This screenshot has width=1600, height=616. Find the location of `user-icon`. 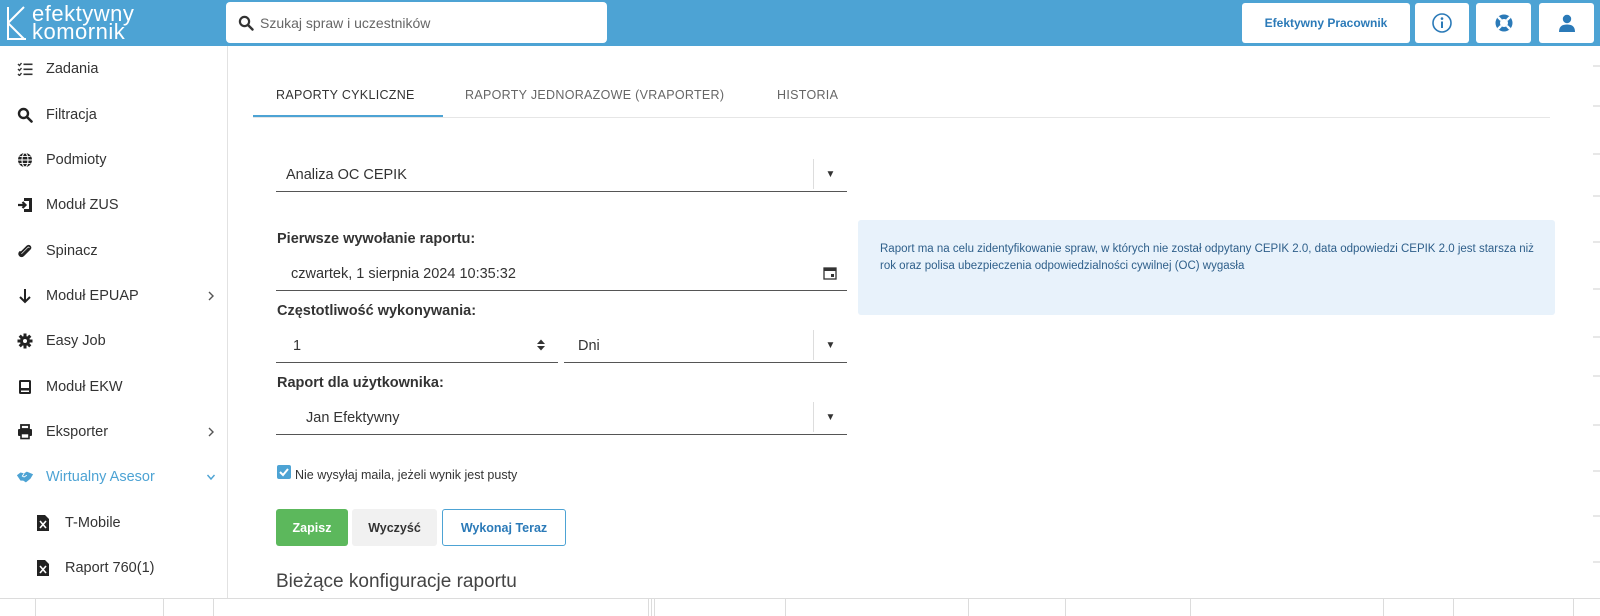

user-icon is located at coordinates (1566, 23).